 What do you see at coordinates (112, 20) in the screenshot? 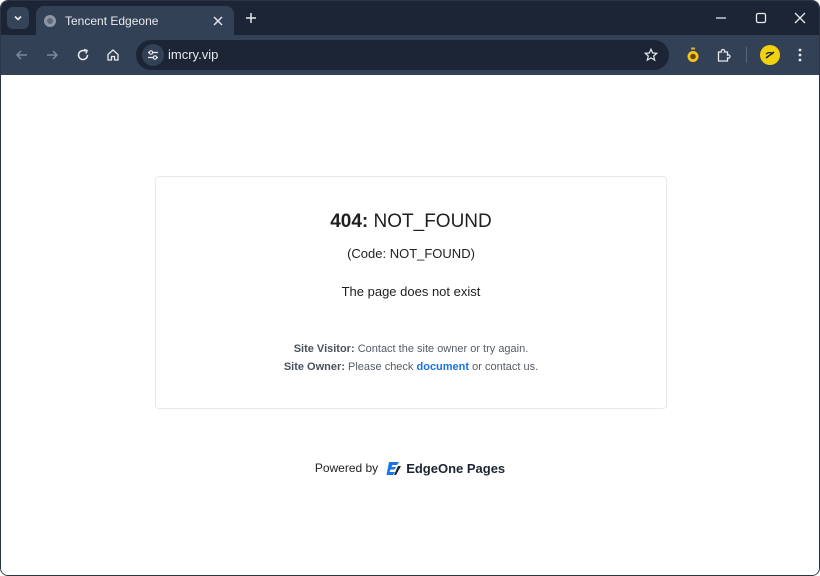
I see `tab-title: Tencent Edgeone` at bounding box center [112, 20].